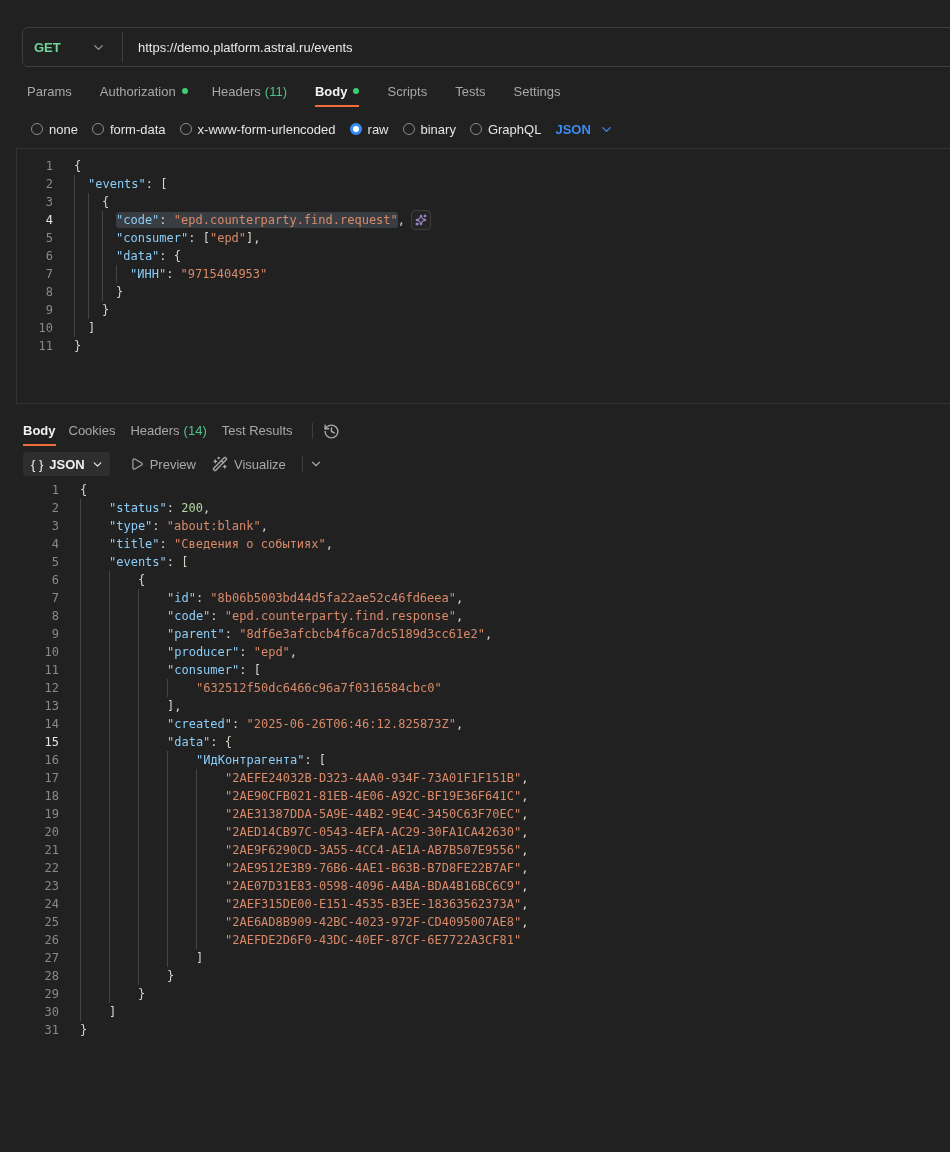 Image resolution: width=950 pixels, height=1152 pixels. I want to click on code-line: "2AEFDE2D6F0-43DC-40EF-87CF-6E7722A3CF81", so click(373, 940).